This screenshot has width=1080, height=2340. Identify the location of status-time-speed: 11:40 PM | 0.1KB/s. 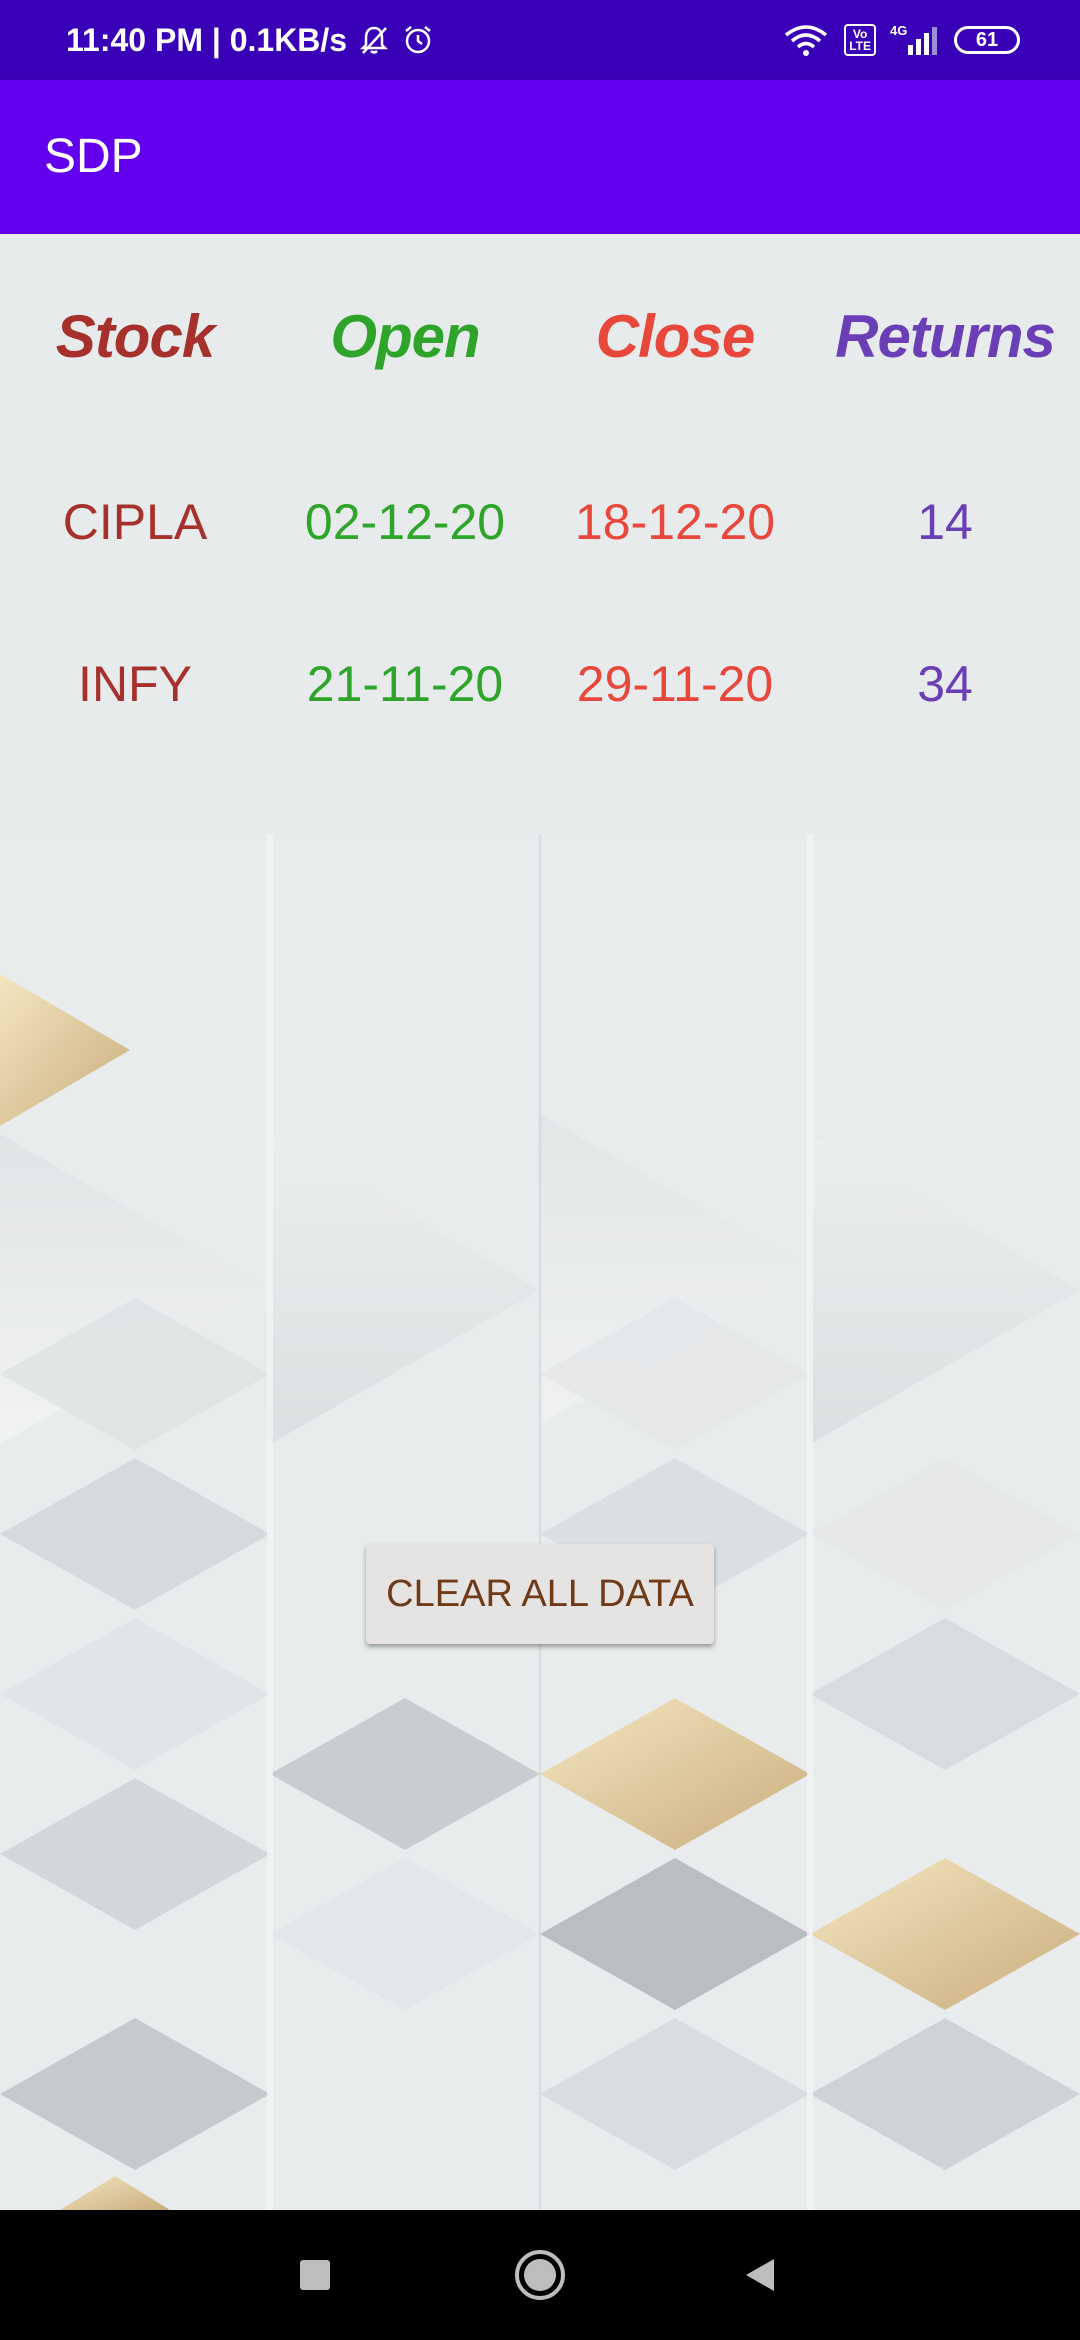
(207, 39).